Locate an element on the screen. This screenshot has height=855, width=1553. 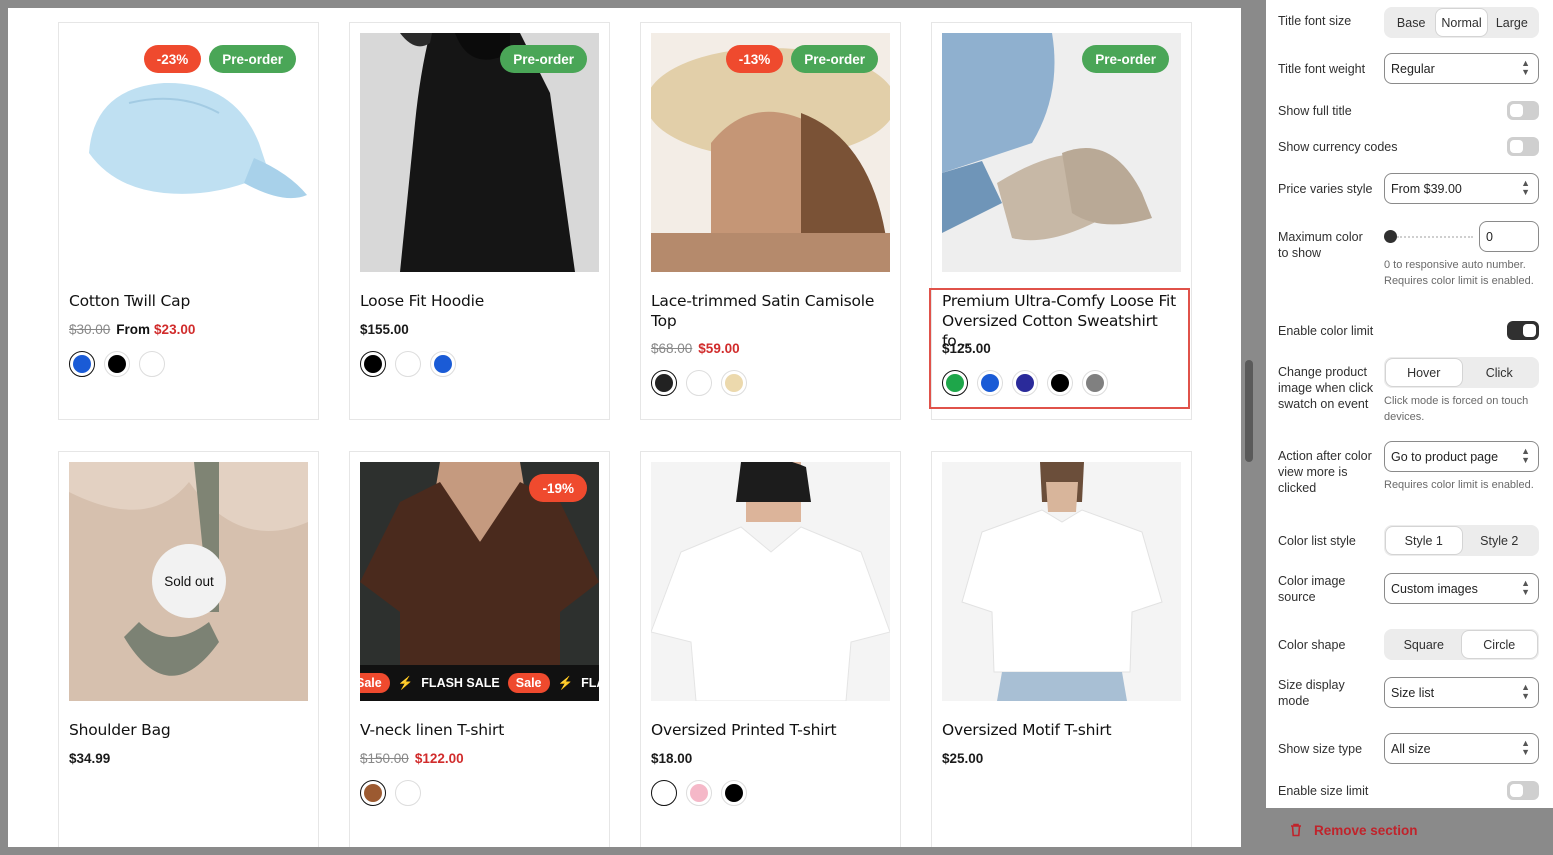
trash-icon is located at coordinates (1296, 830).